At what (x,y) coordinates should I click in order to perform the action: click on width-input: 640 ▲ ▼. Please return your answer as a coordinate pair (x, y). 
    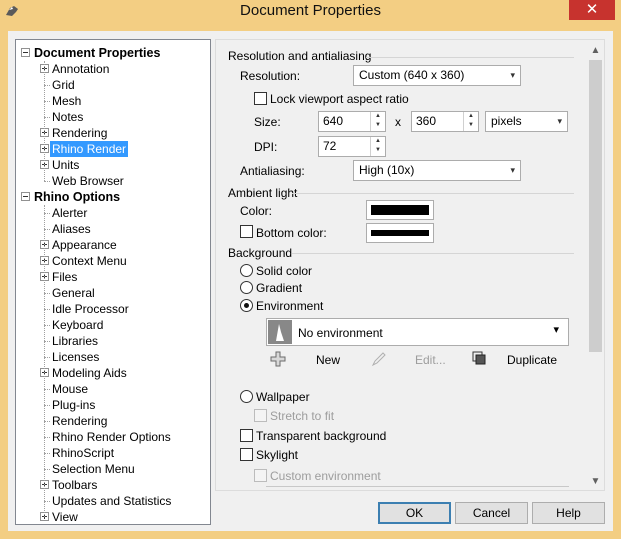
    Looking at the image, I should click on (352, 121).